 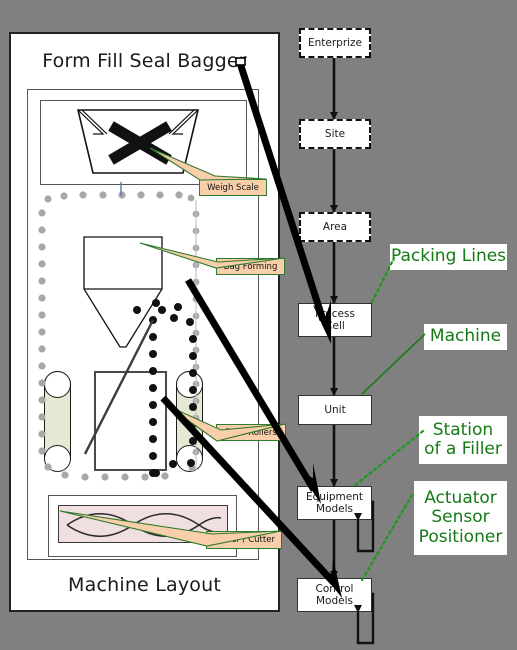 What do you see at coordinates (463, 429) in the screenshot?
I see `annotation-line: Station` at bounding box center [463, 429].